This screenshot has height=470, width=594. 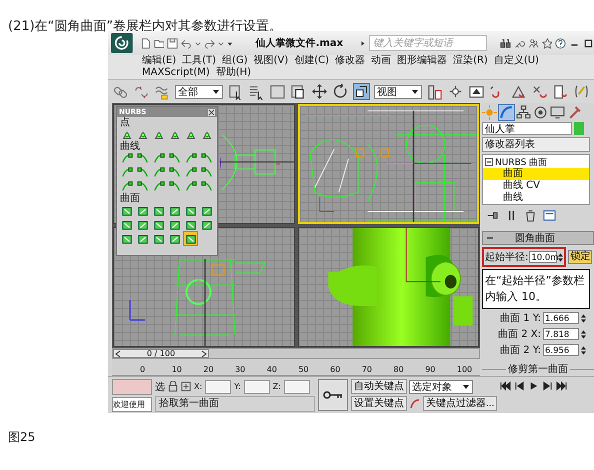 What do you see at coordinates (132, 387) in the screenshot?
I see `script-listener-field` at bounding box center [132, 387].